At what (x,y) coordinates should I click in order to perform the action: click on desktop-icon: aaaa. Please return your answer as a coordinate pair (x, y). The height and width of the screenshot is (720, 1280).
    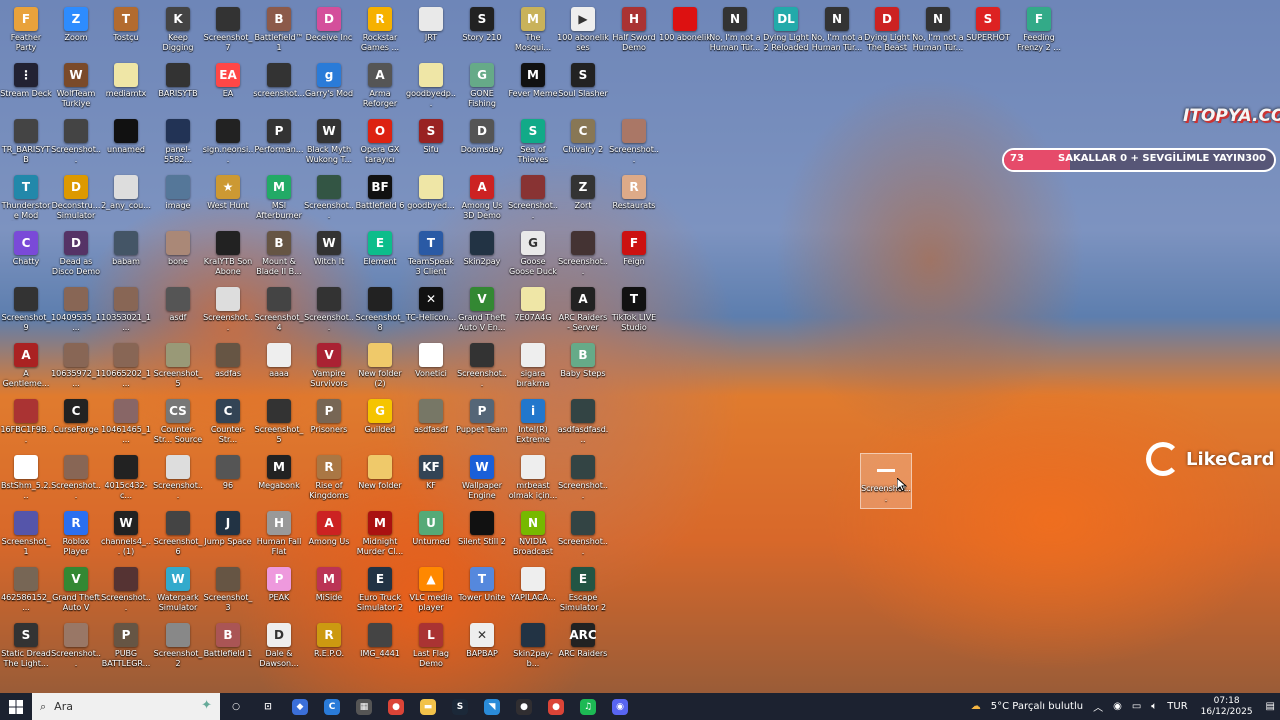
    Looking at the image, I should click on (279, 367).